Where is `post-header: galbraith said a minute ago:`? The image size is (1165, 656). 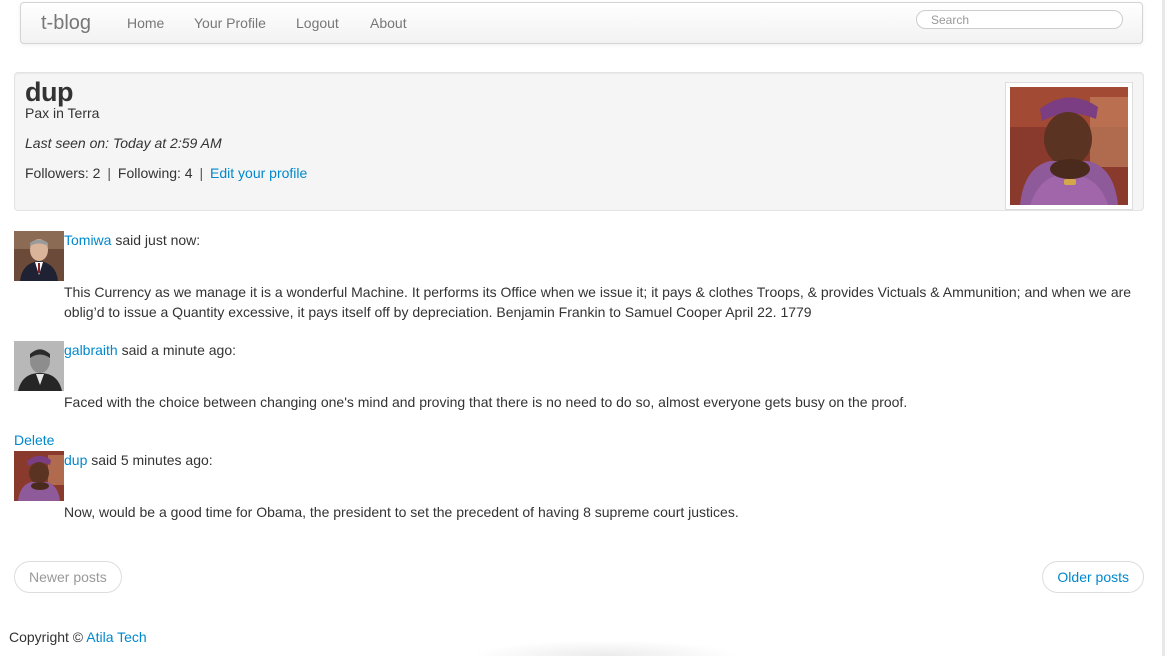
post-header: galbraith said a minute ago: is located at coordinates (150, 350).